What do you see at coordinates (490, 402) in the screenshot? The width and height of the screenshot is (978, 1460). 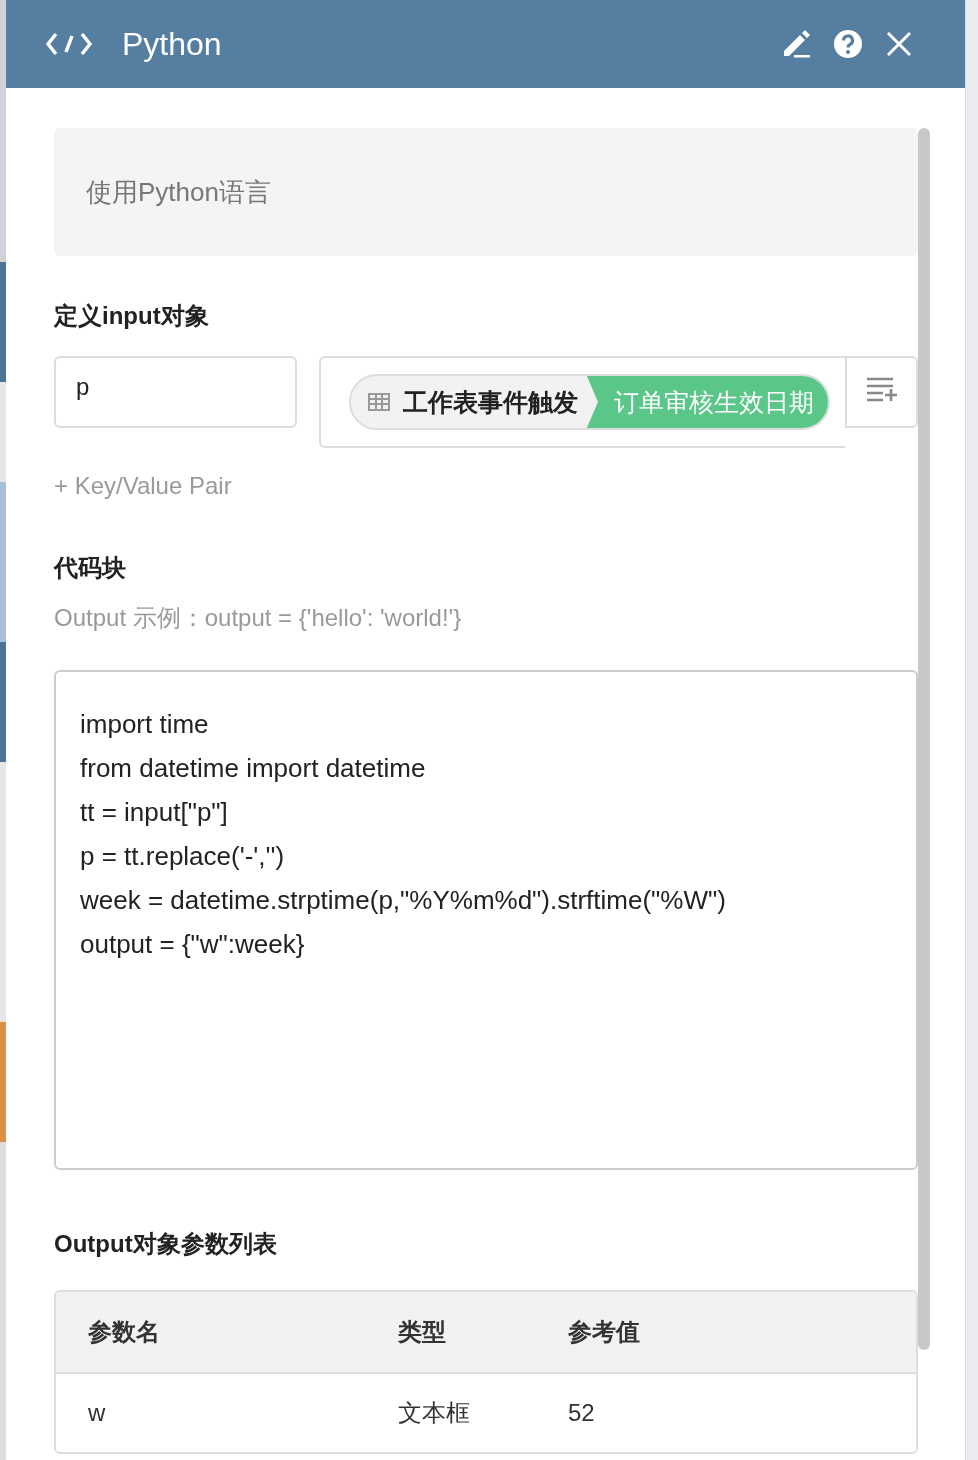 I see `source-label: 工作表事件触发` at bounding box center [490, 402].